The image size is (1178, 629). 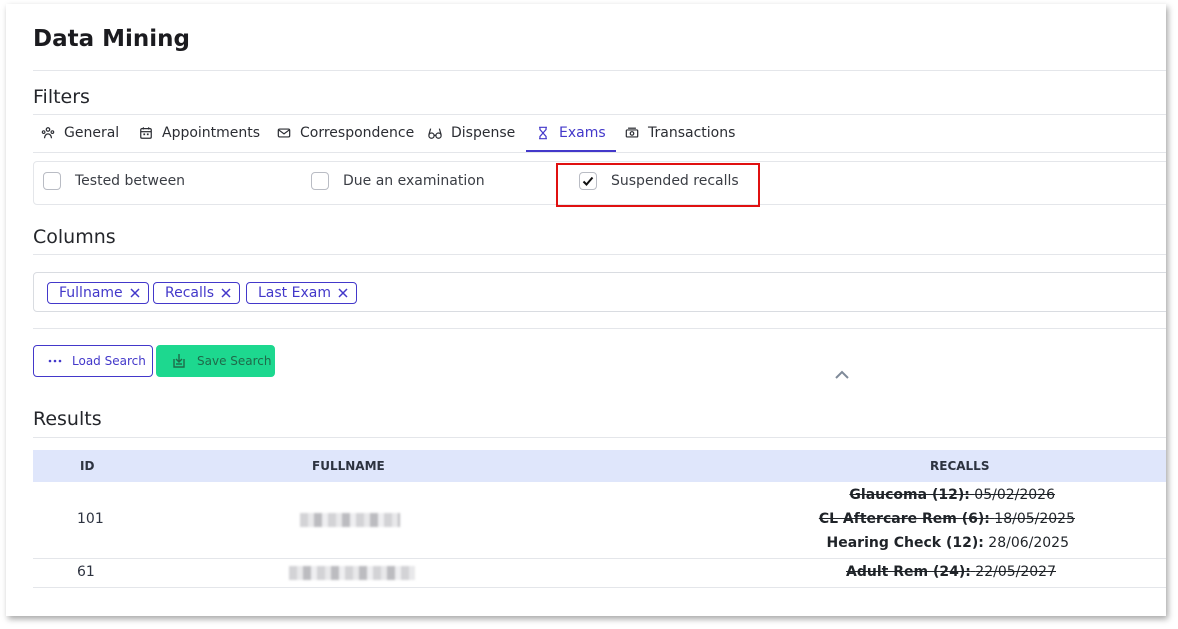 I want to click on ellipsis-icon, so click(x=55, y=361).